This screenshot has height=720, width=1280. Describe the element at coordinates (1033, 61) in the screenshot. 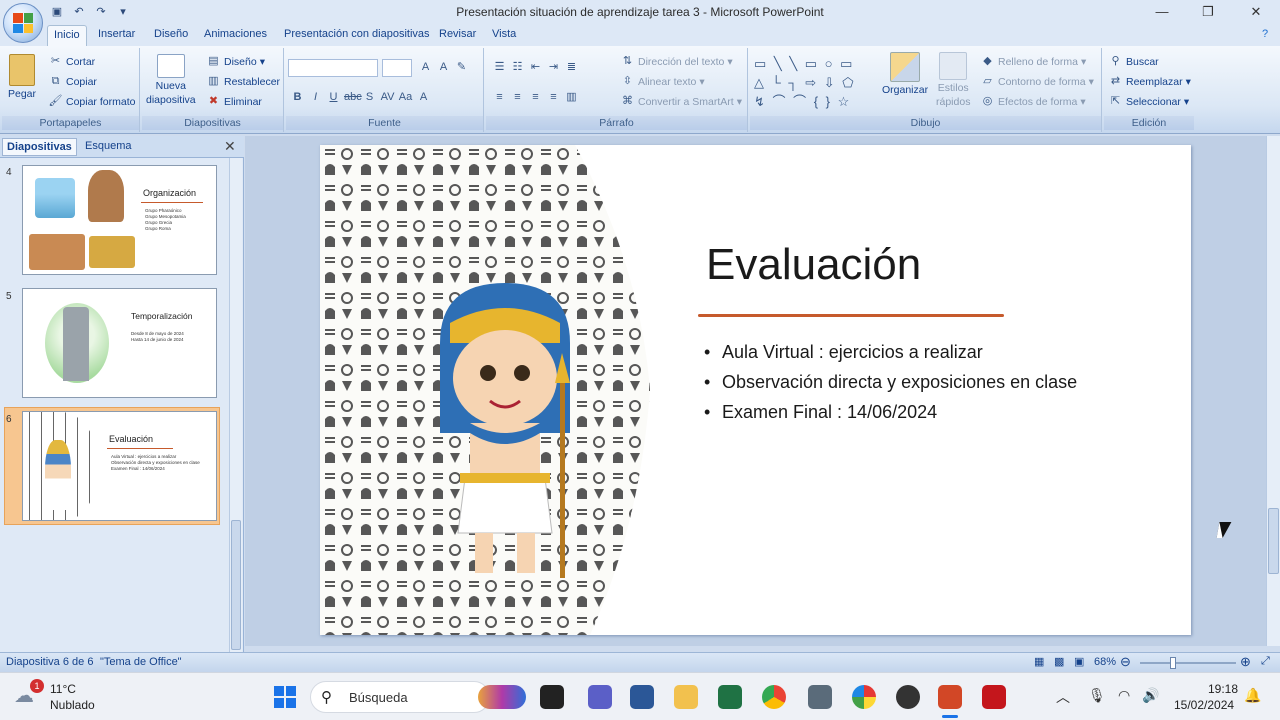

I see `shape-fill-button: ◆ Relleno de forma ▾` at that location.